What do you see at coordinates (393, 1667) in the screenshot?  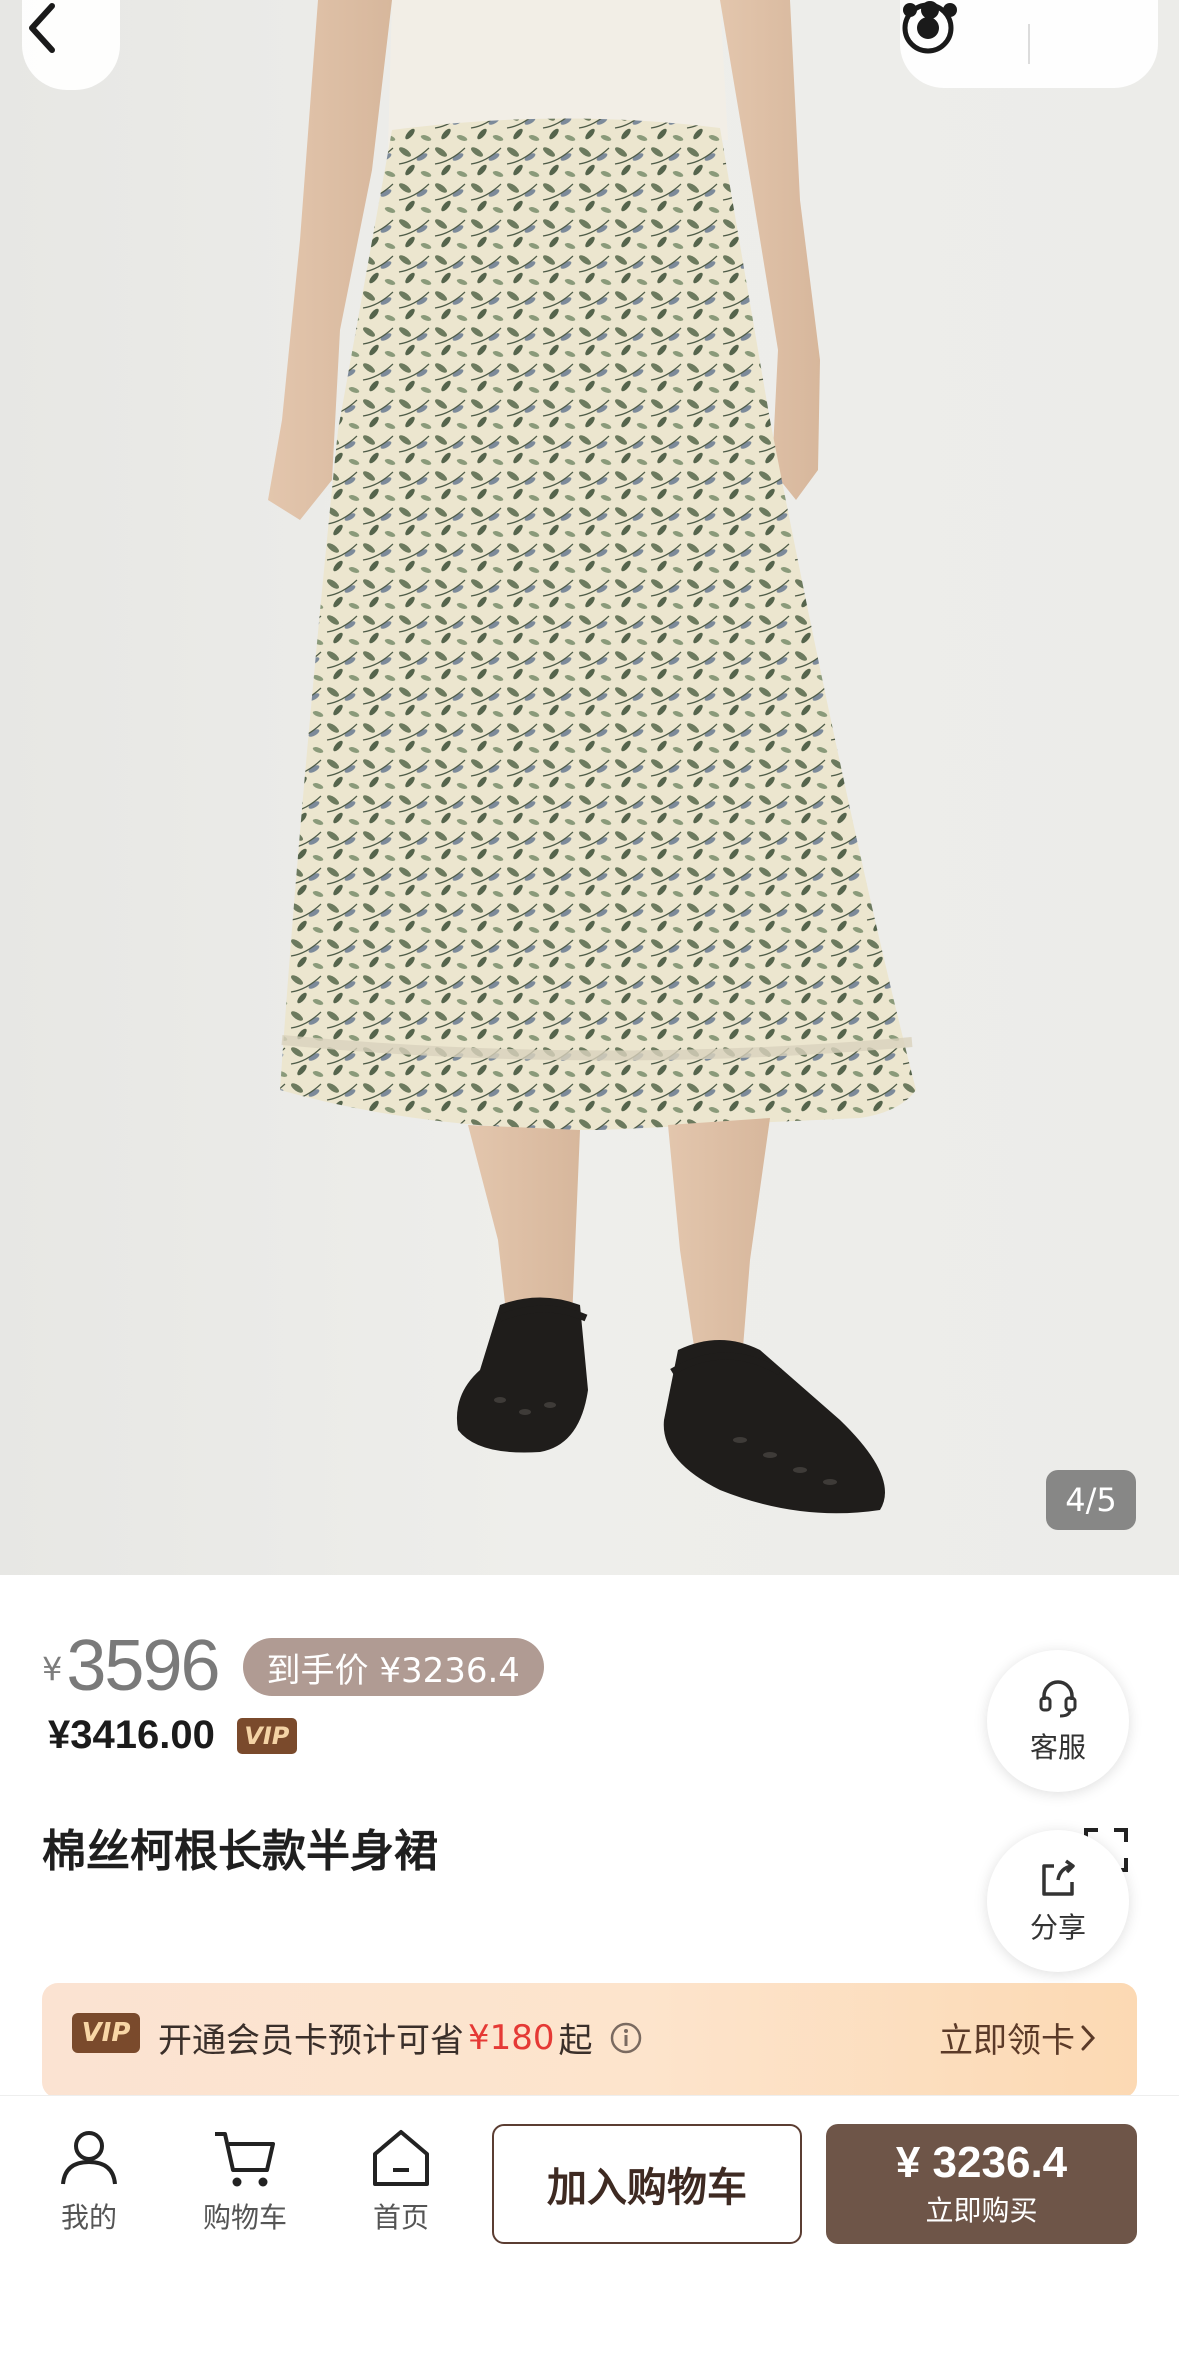 I see `final-price-pill: 到手价 ¥3236.4` at bounding box center [393, 1667].